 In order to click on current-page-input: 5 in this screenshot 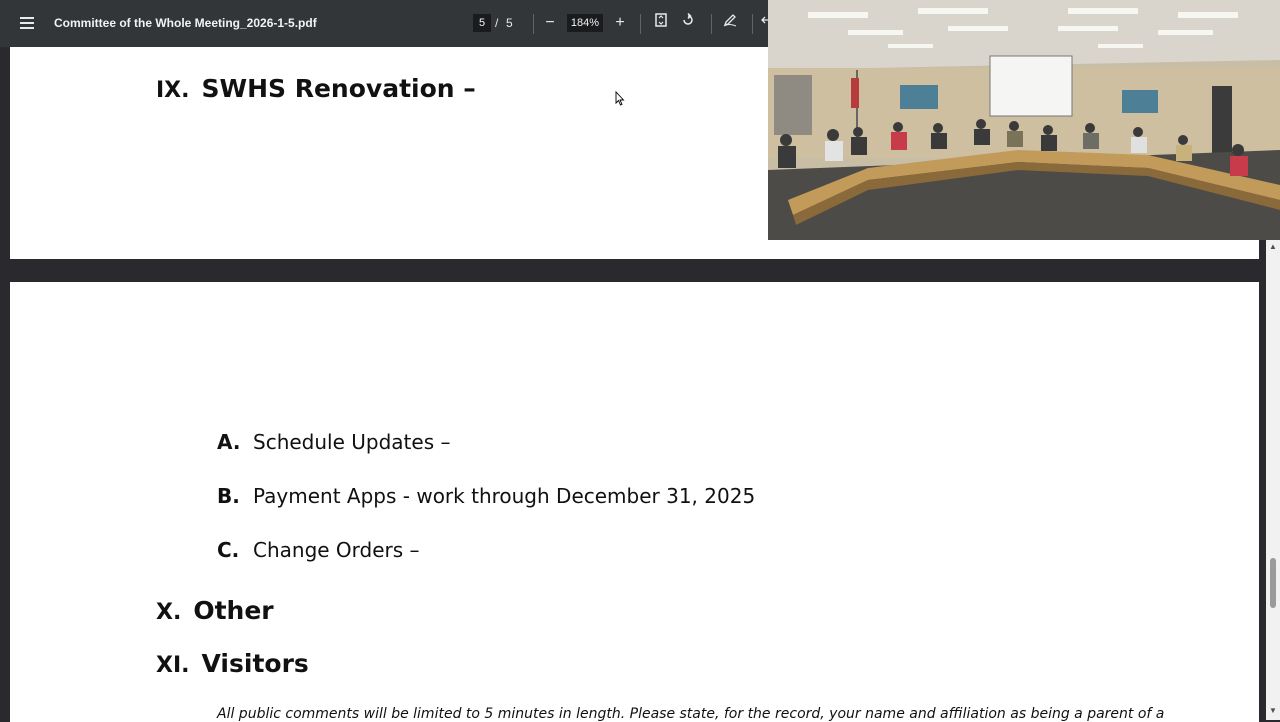, I will do `click(482, 23)`.